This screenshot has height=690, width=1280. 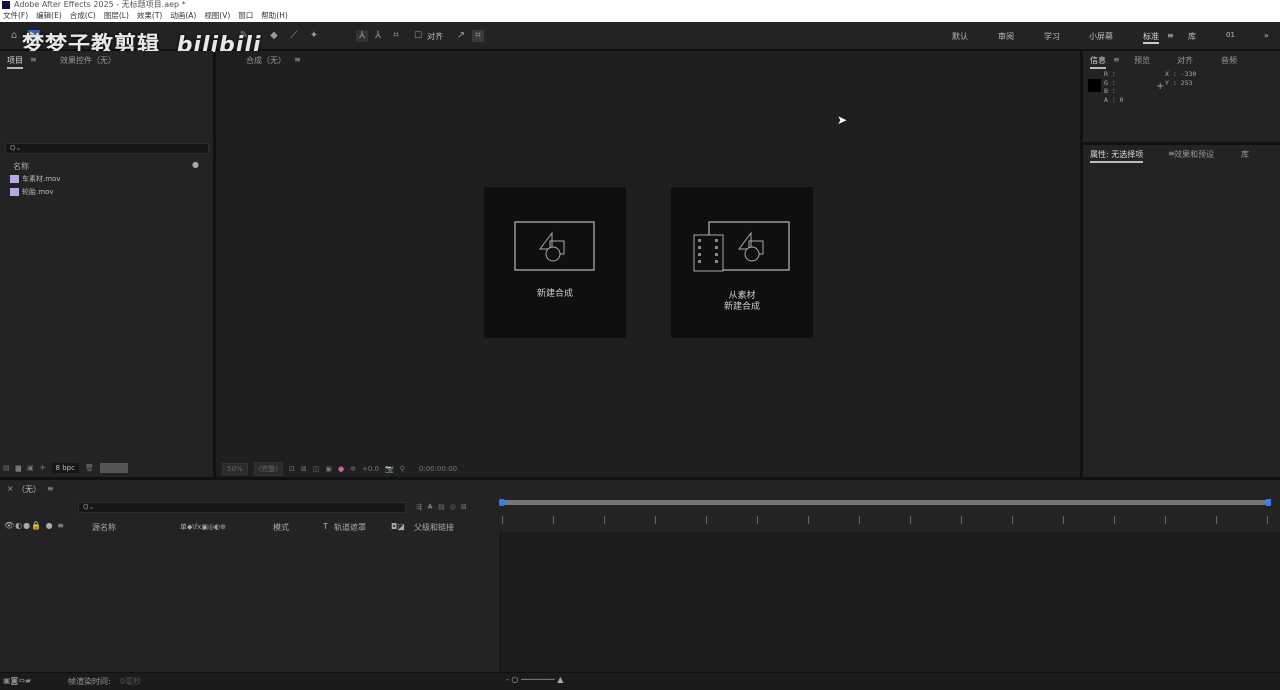 I want to click on menu-help: 帮助(H), so click(x=274, y=16).